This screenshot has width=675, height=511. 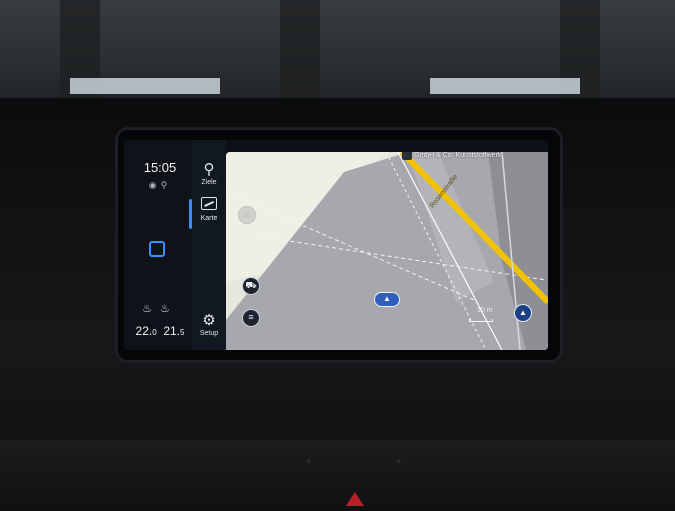 What do you see at coordinates (154, 185) in the screenshot?
I see `connectivity-icon: ◉` at bounding box center [154, 185].